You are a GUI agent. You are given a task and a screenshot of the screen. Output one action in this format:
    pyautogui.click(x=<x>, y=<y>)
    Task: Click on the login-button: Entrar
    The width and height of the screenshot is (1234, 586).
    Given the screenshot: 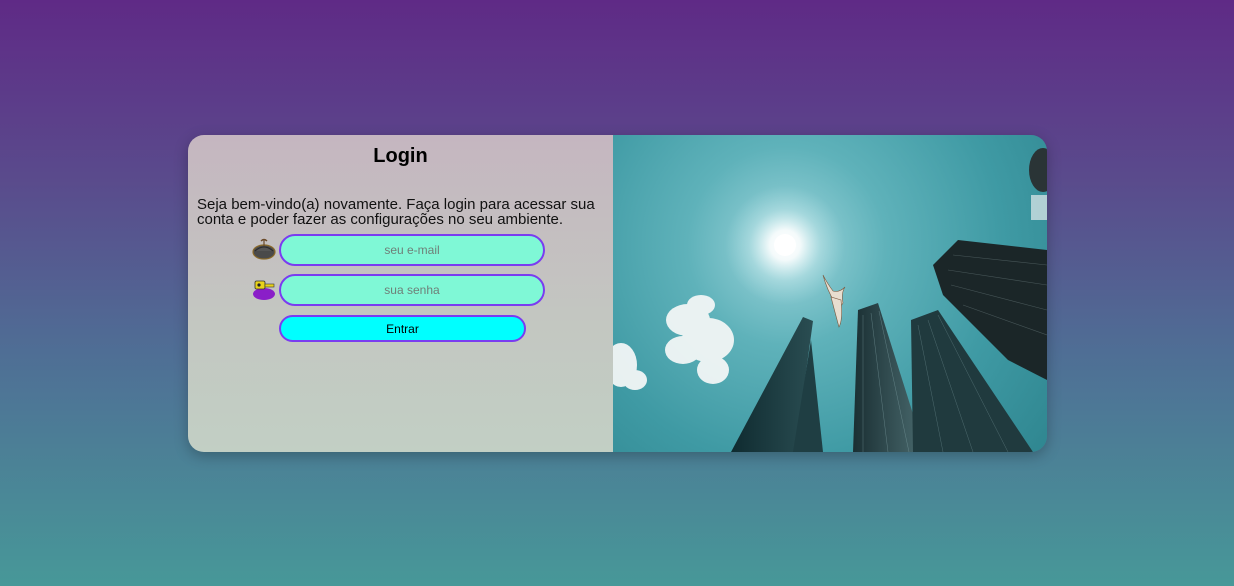 What is the action you would take?
    pyautogui.click(x=402, y=328)
    